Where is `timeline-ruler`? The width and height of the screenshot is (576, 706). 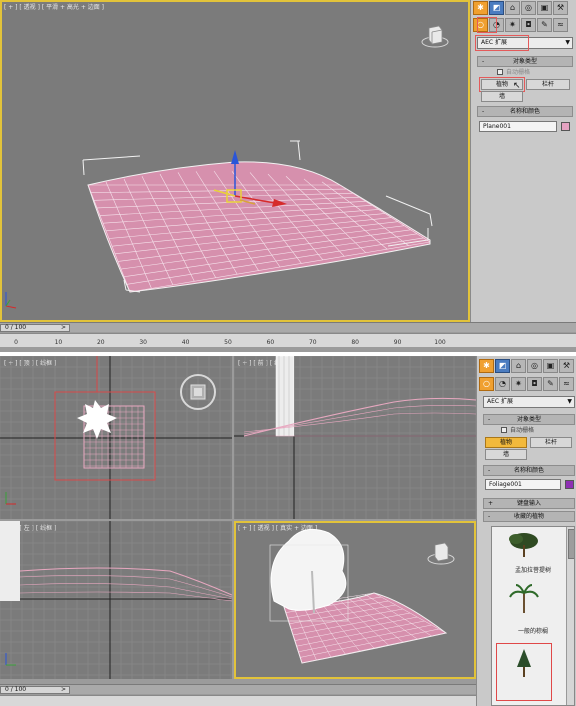
timeline-ruler is located at coordinates (238, 700).